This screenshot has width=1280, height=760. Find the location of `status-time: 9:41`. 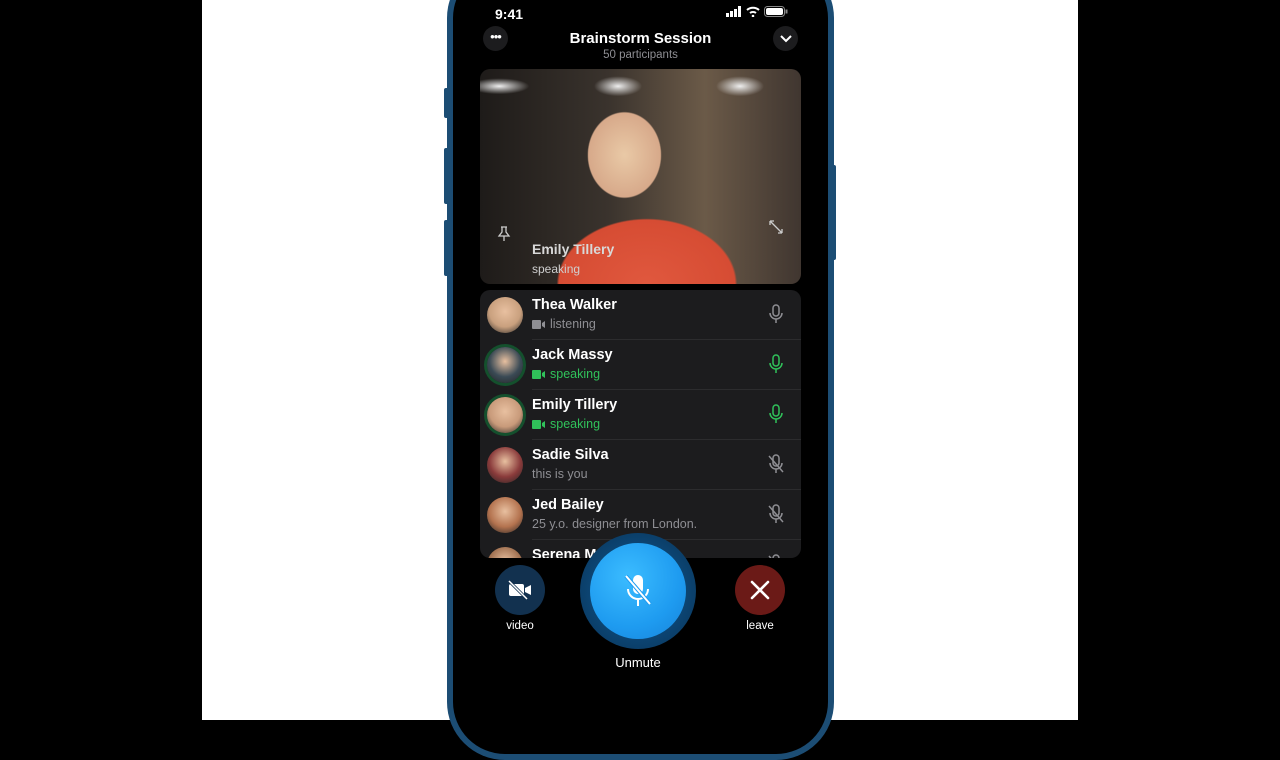

status-time: 9:41 is located at coordinates (509, 14).